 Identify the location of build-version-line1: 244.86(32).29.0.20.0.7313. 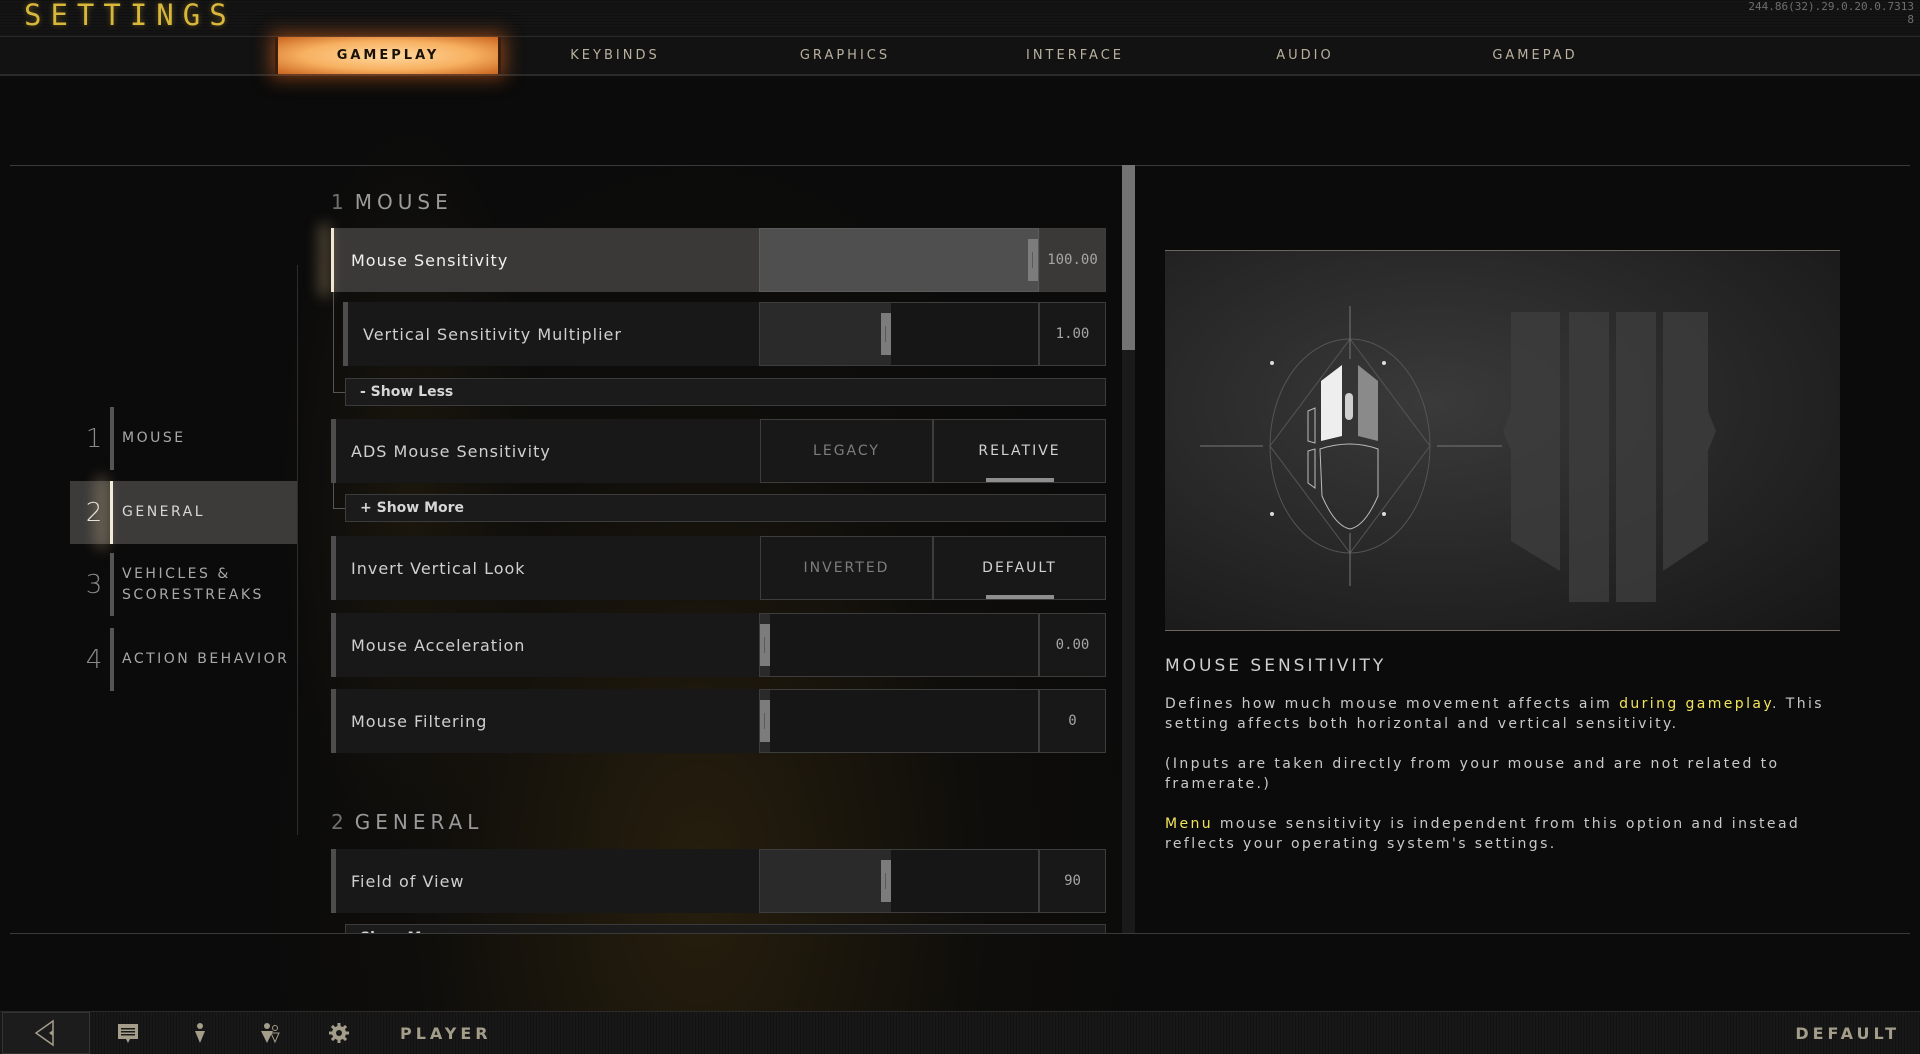
(1831, 6).